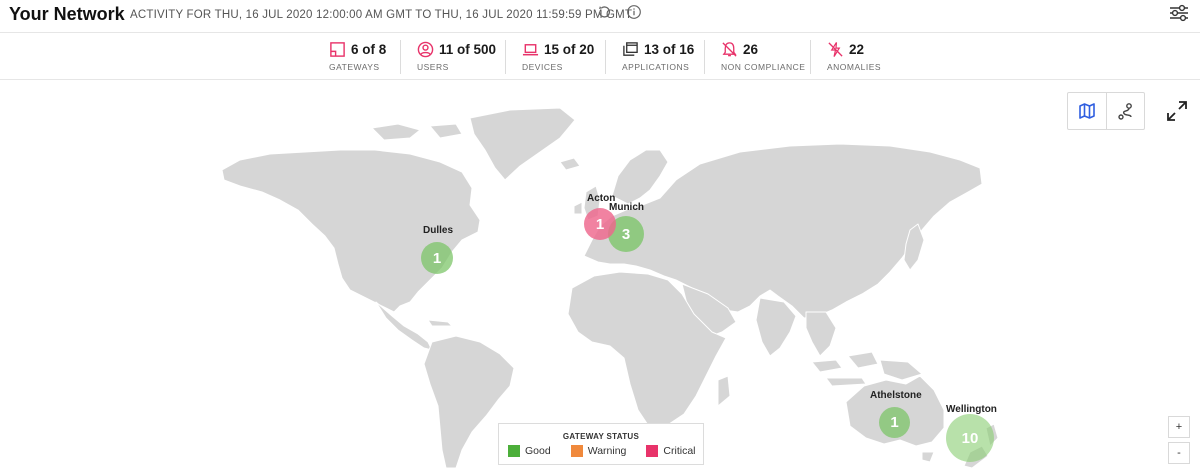 Image resolution: width=1200 pixels, height=468 pixels. What do you see at coordinates (600, 32) in the screenshot?
I see `header-divider` at bounding box center [600, 32].